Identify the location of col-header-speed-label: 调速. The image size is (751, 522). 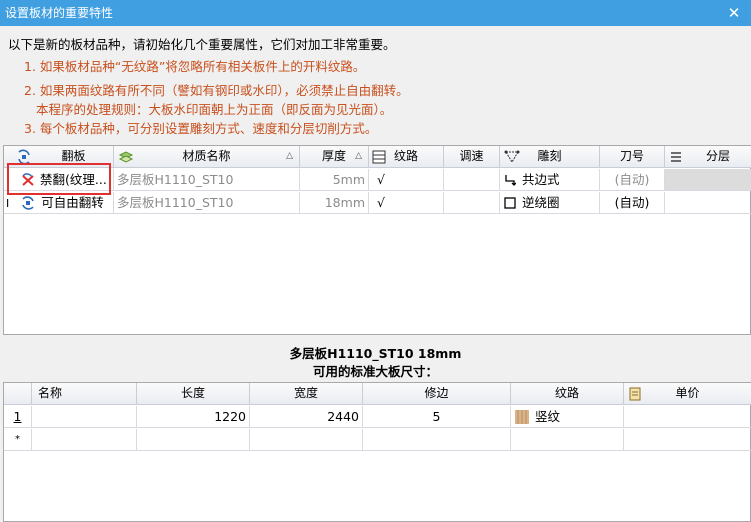
(471, 156).